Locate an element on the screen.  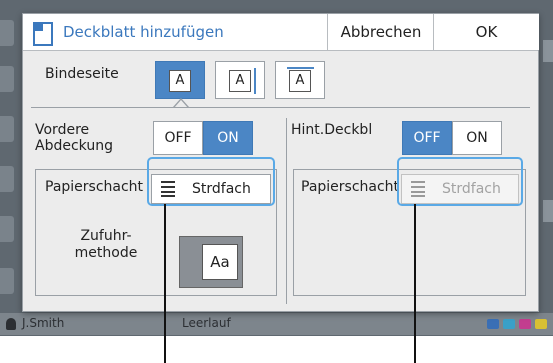
binding-right-icon: A is located at coordinates (240, 81).